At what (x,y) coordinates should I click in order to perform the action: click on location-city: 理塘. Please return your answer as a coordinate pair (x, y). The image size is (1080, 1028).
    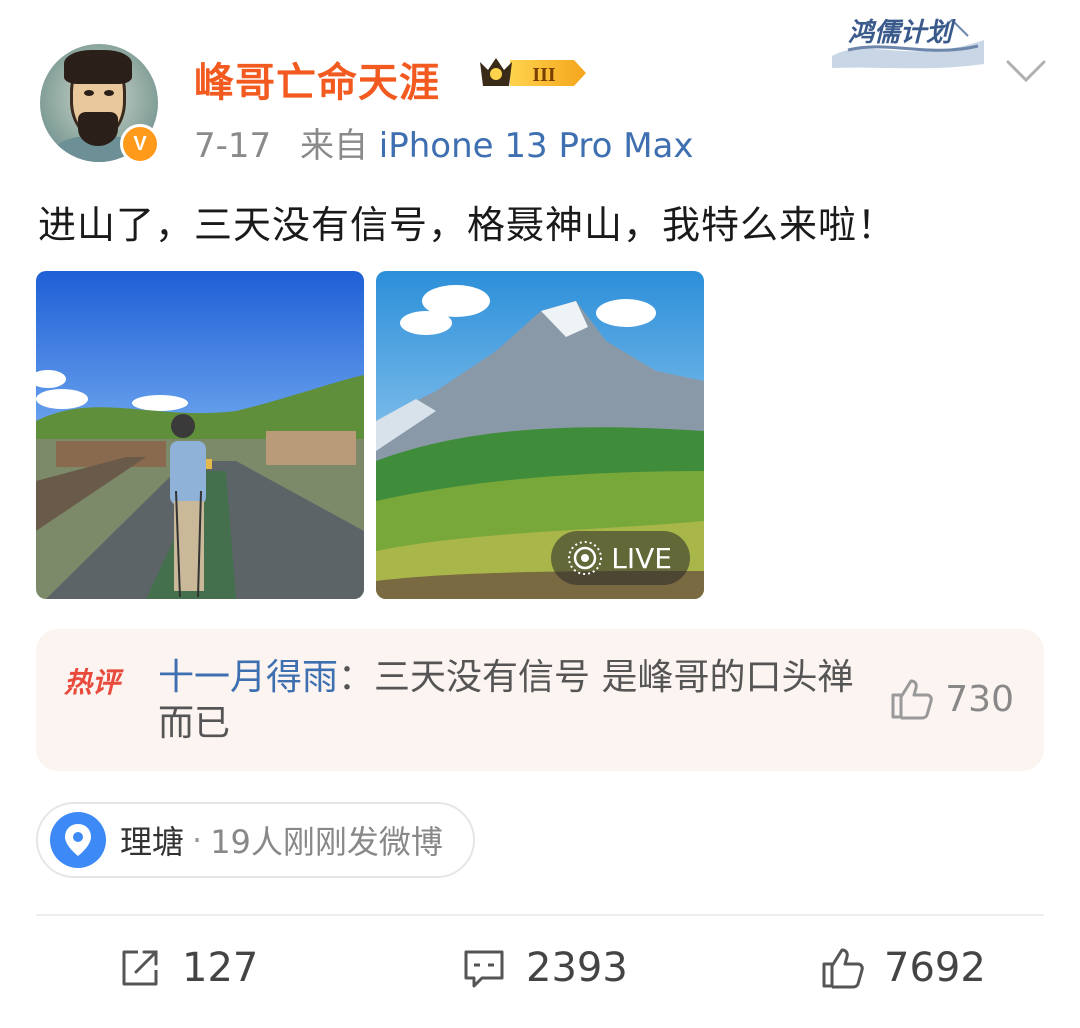
    Looking at the image, I should click on (152, 842).